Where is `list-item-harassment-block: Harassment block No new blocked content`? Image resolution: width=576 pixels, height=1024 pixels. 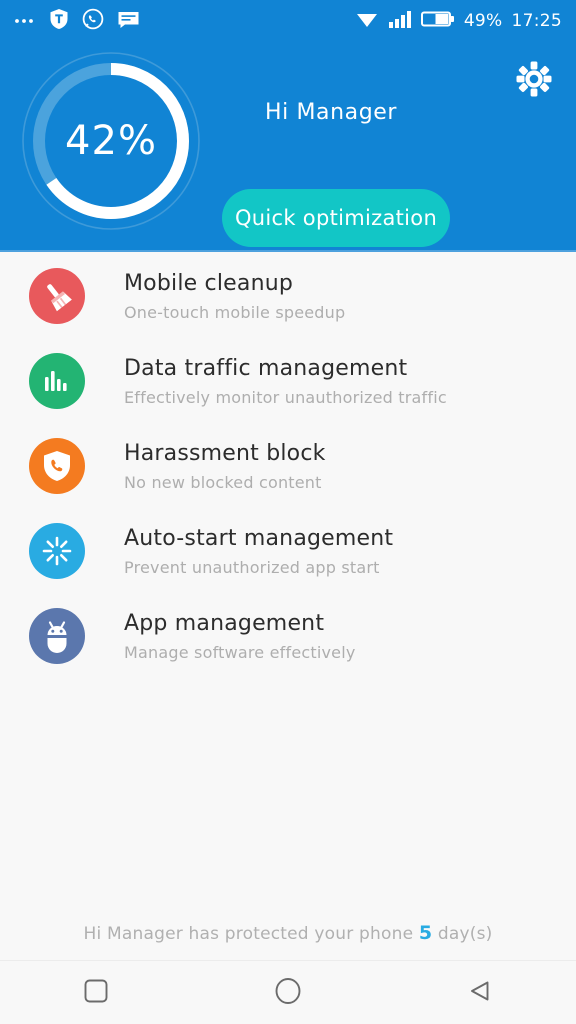 list-item-harassment-block: Harassment block No new blocked content is located at coordinates (288, 470).